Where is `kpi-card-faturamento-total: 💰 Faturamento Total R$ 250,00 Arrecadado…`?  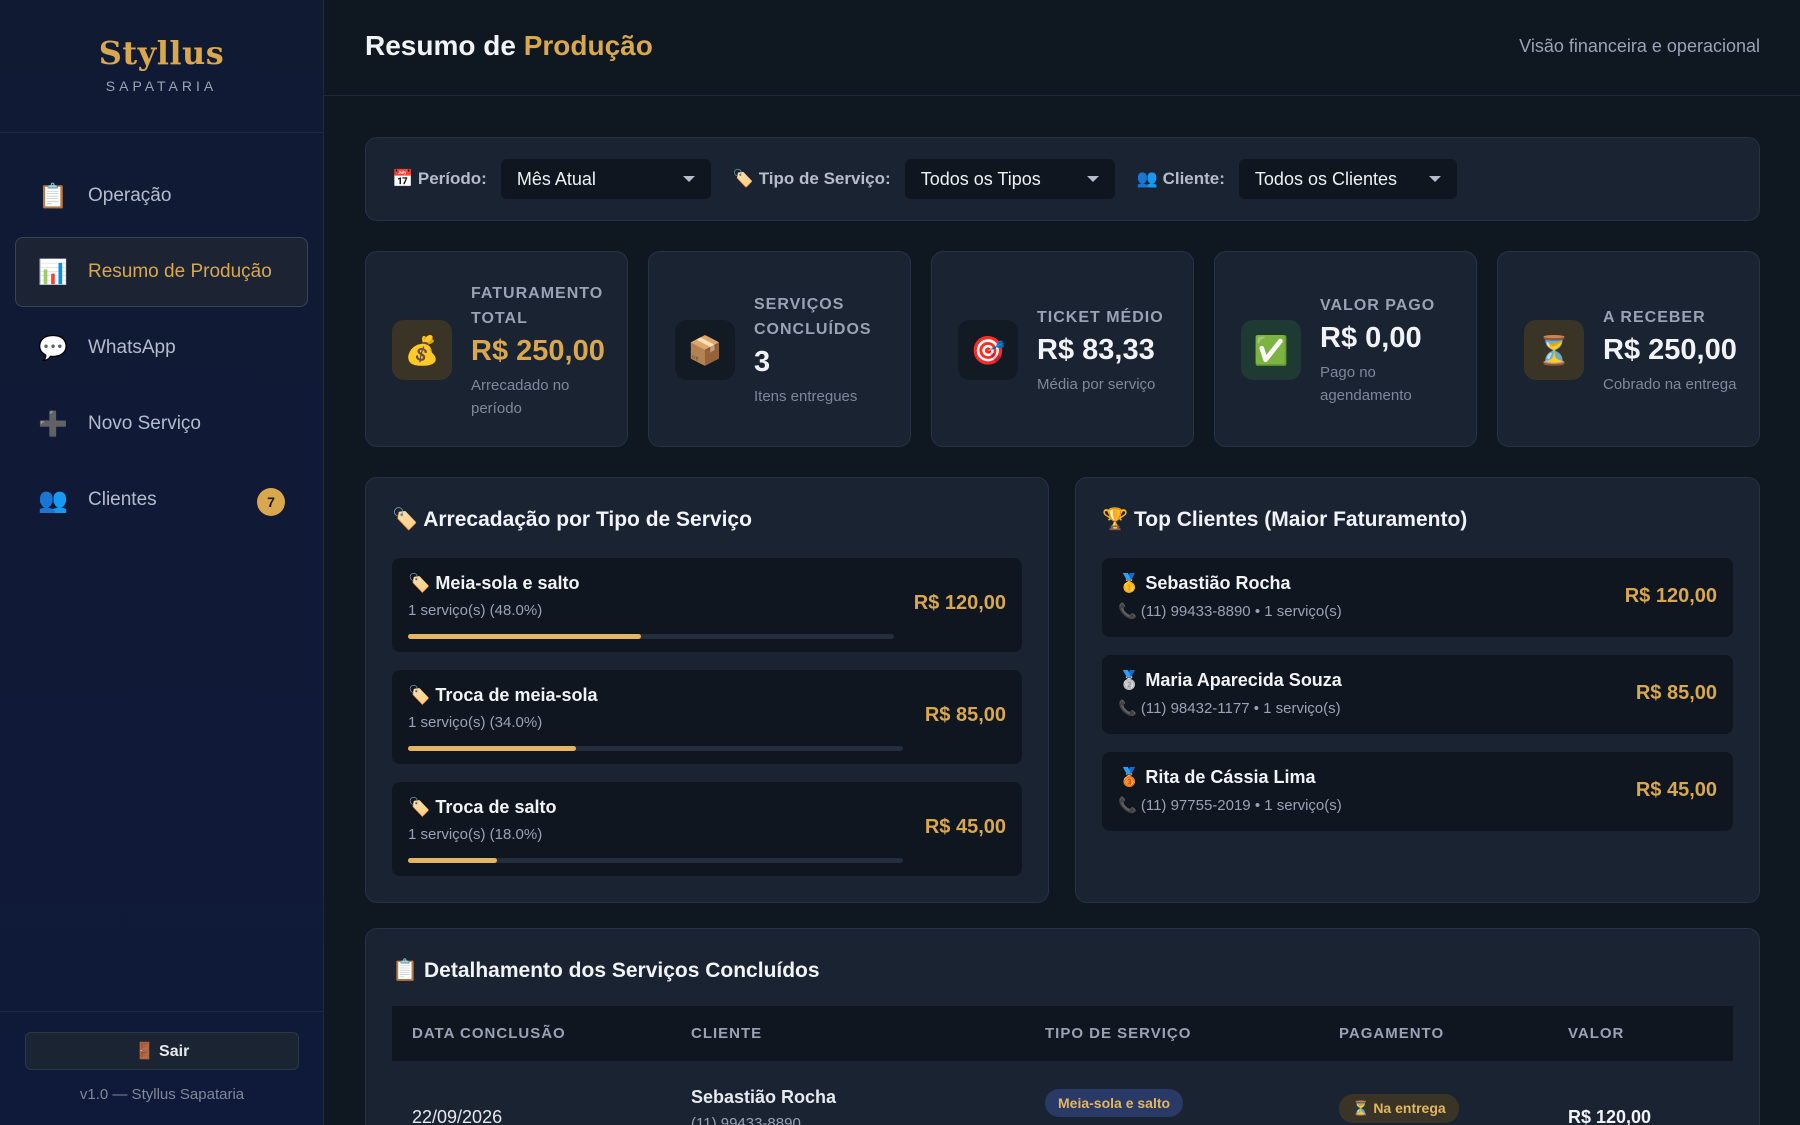 kpi-card-faturamento-total: 💰 Faturamento Total R$ 250,00 Arrecadado… is located at coordinates (496, 349).